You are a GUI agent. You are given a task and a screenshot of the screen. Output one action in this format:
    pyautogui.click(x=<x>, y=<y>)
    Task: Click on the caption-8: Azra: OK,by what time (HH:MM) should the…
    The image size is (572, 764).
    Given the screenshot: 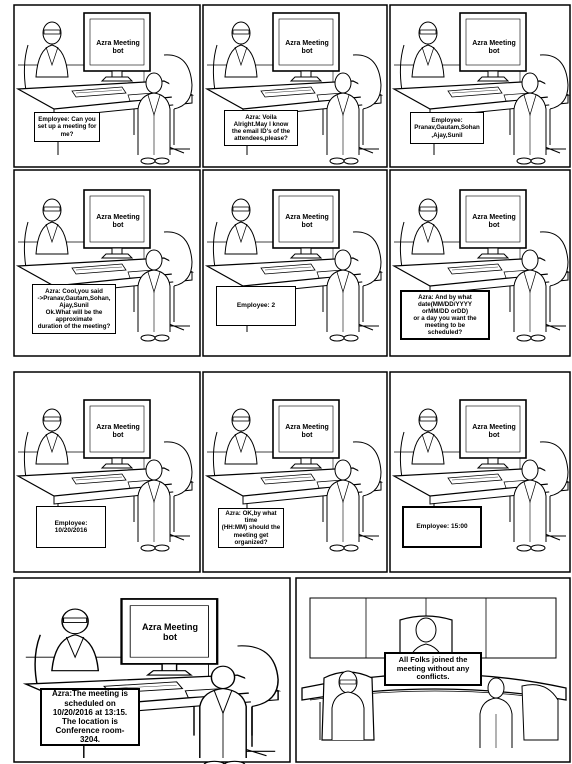 What is the action you would take?
    pyautogui.click(x=251, y=528)
    